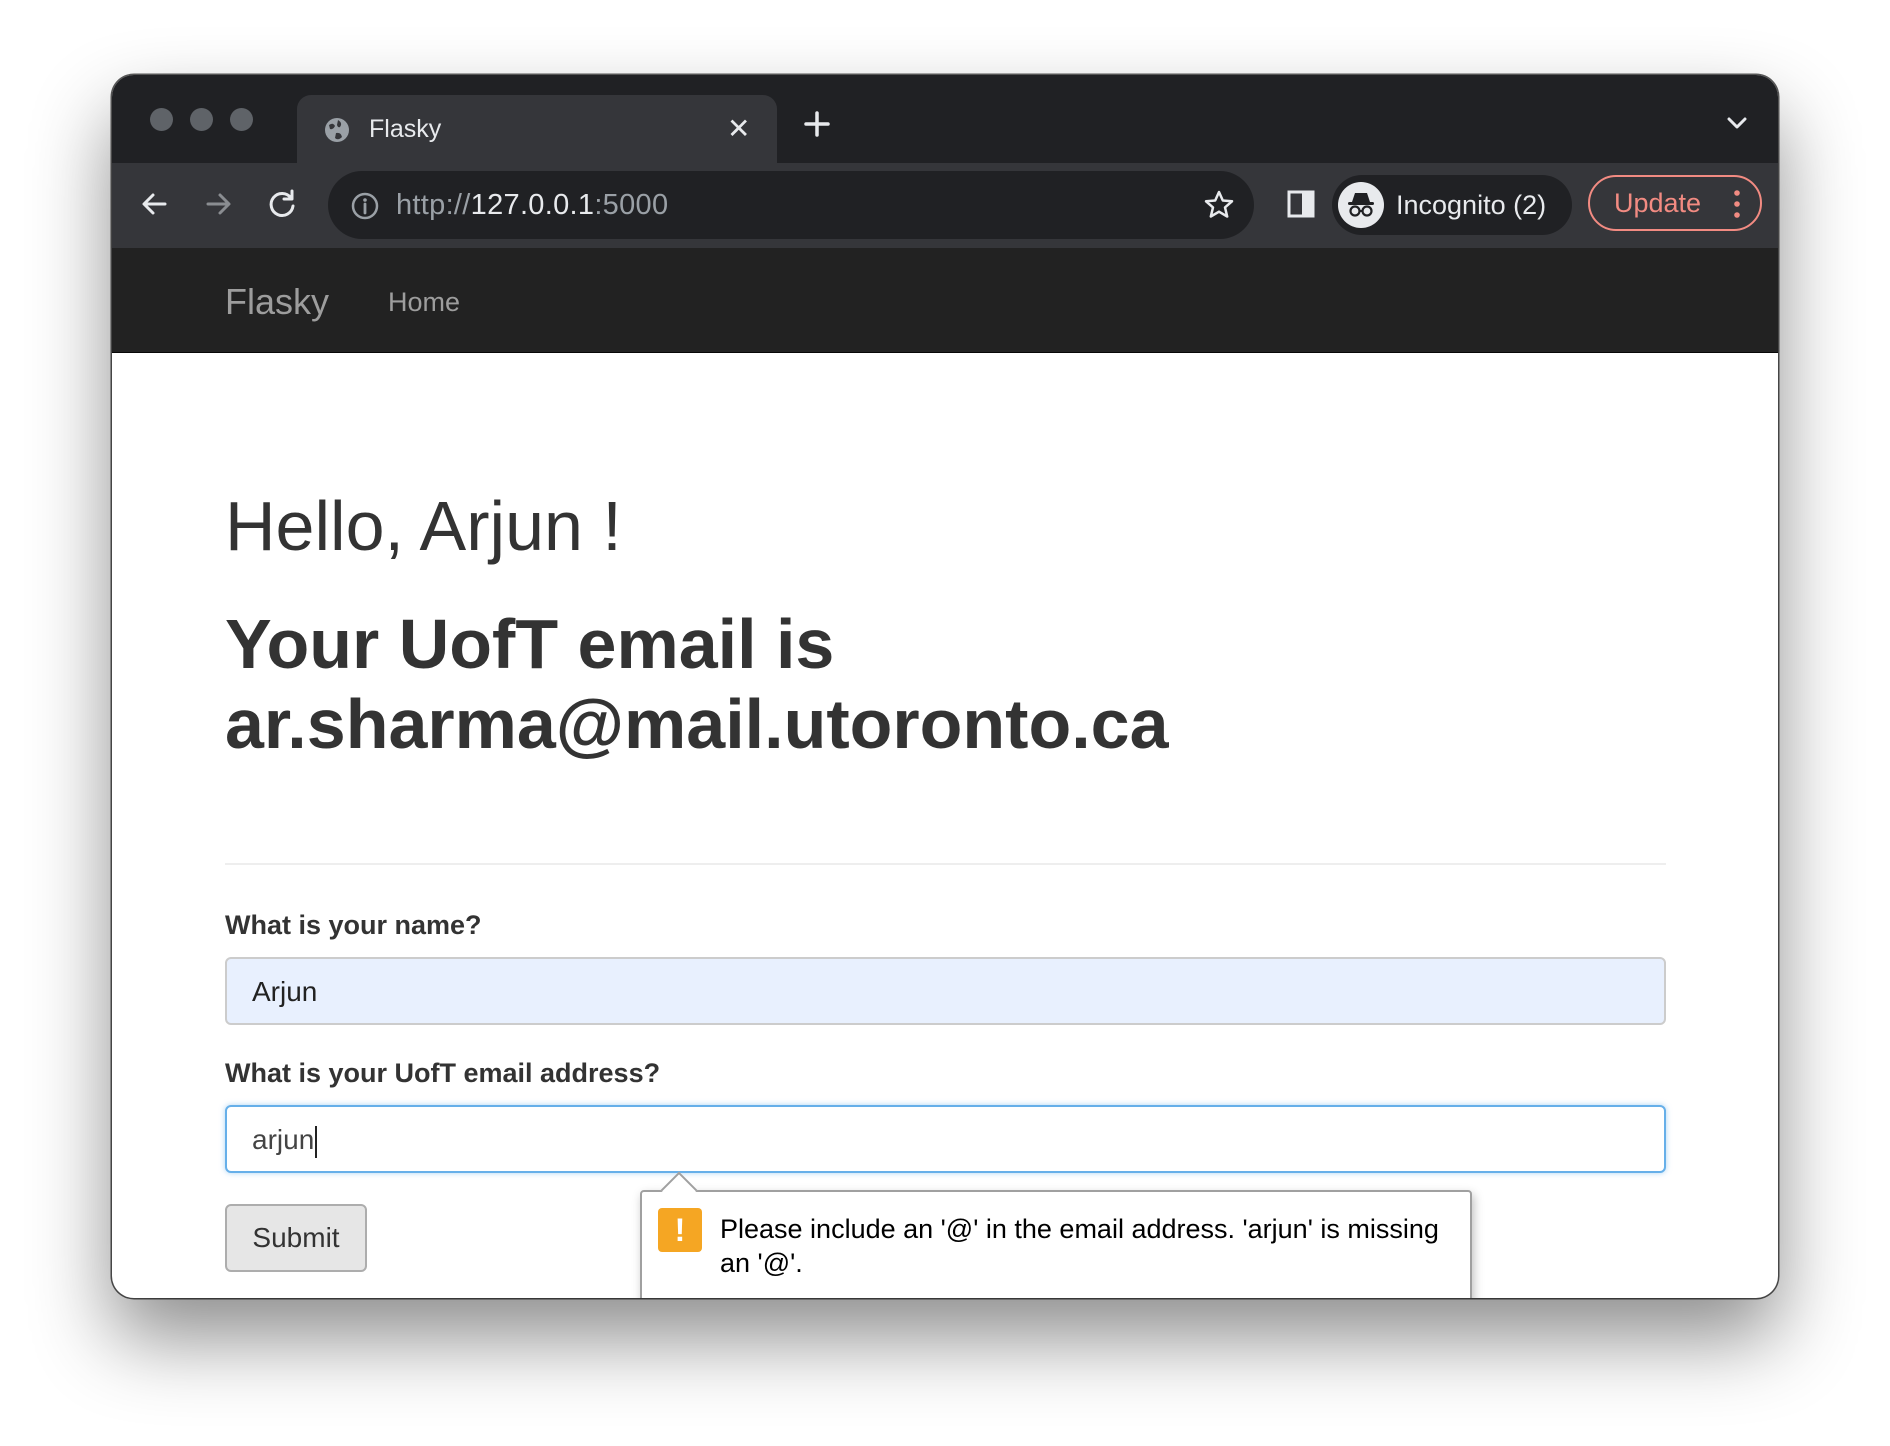 Image resolution: width=1890 pixels, height=1446 pixels. What do you see at coordinates (423, 526) in the screenshot?
I see `greeting-heading: Hello, Arjun !` at bounding box center [423, 526].